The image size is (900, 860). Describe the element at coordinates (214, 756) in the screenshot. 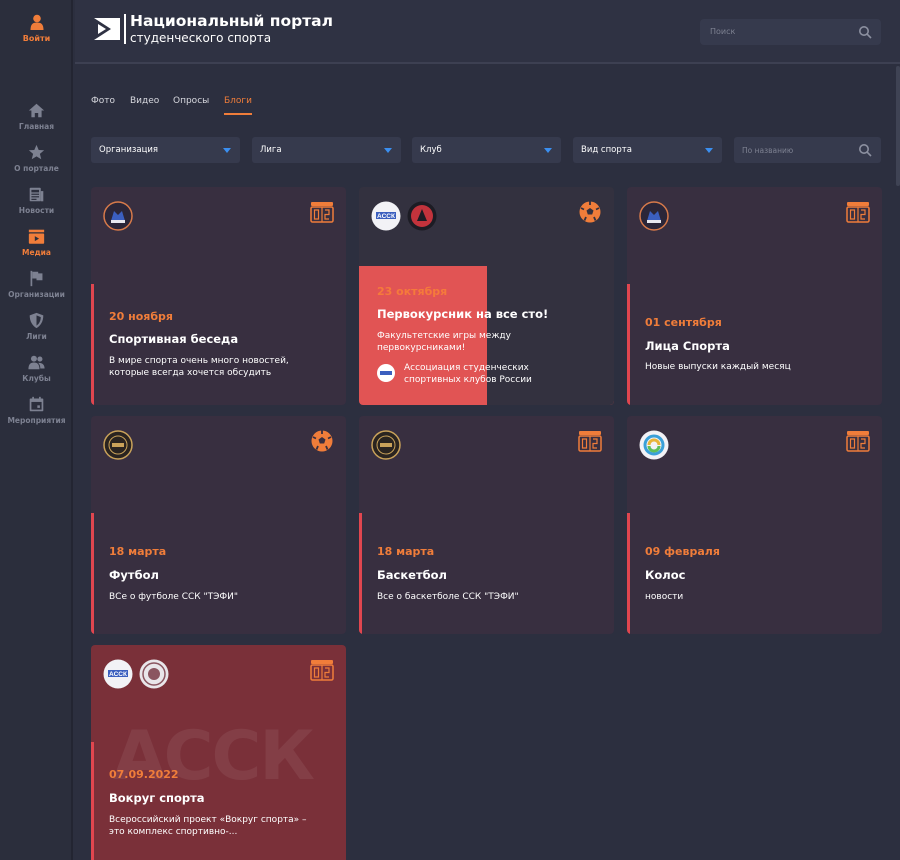

I see `card-watermark-logo: АССК` at that location.